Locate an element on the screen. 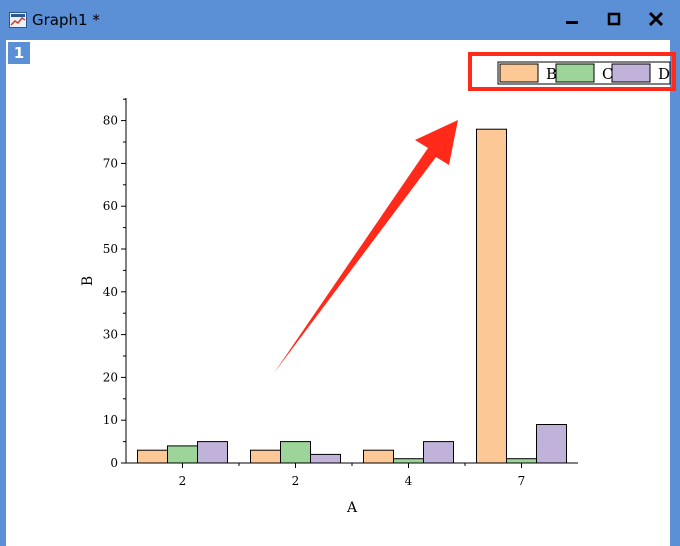 This screenshot has height=546, width=680. y-tick-label: 60 is located at coordinates (110, 206).